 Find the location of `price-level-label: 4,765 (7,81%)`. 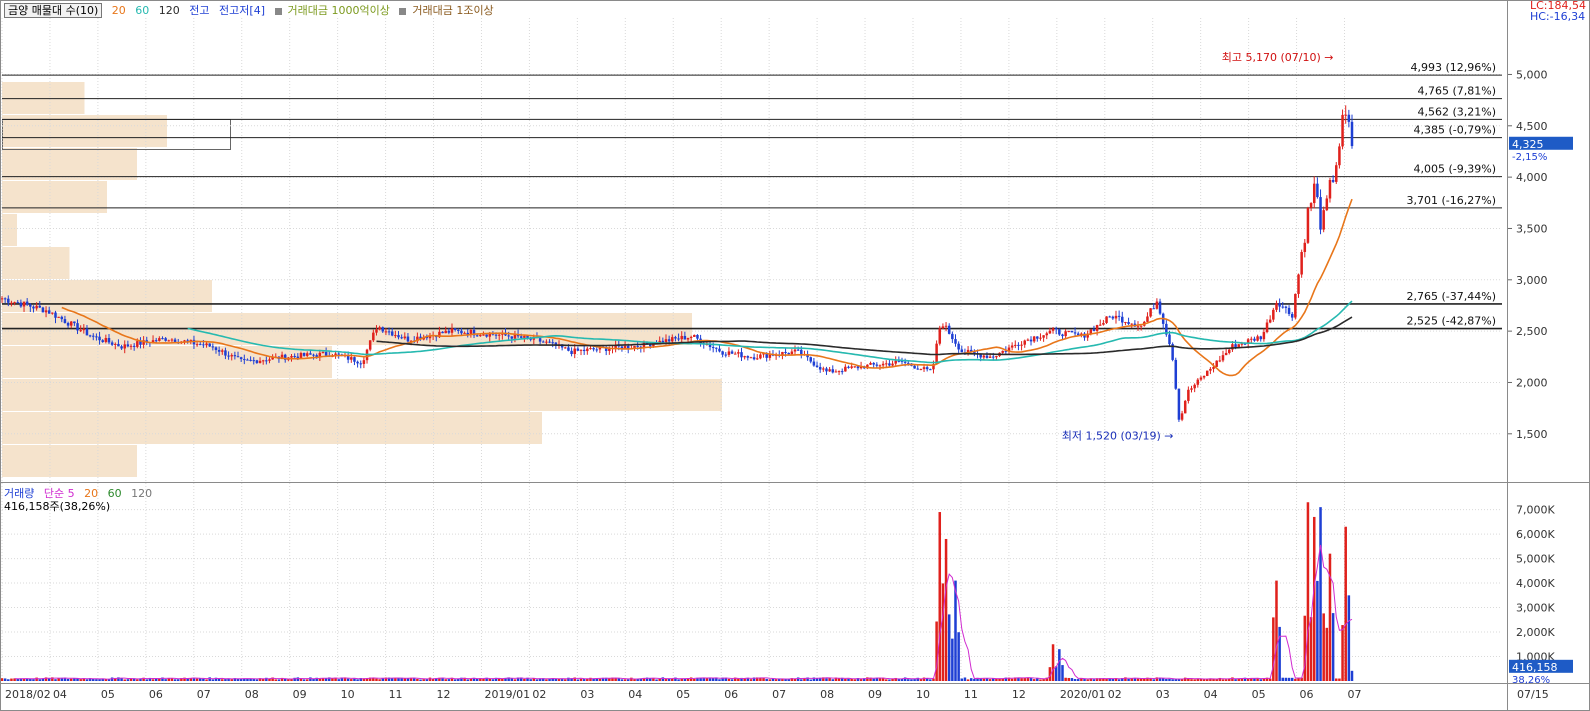

price-level-label: 4,765 (7,81%) is located at coordinates (1456, 91).